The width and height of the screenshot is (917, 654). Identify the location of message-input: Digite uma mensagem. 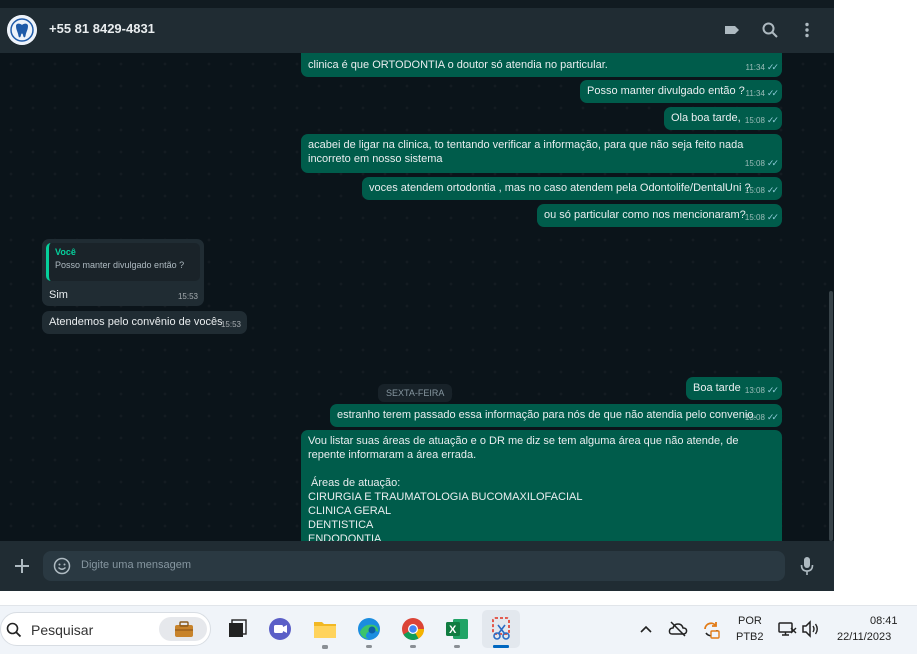
(414, 566).